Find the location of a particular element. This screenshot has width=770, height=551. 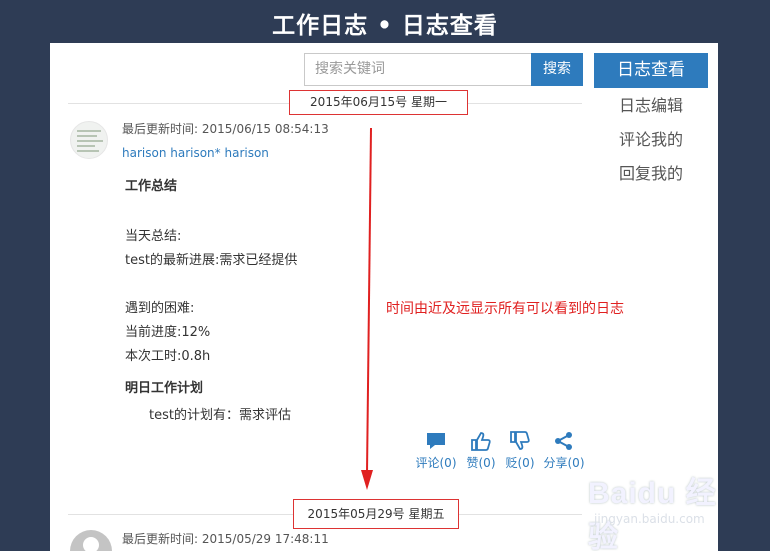

author-links: harison harison* harison is located at coordinates (195, 153).